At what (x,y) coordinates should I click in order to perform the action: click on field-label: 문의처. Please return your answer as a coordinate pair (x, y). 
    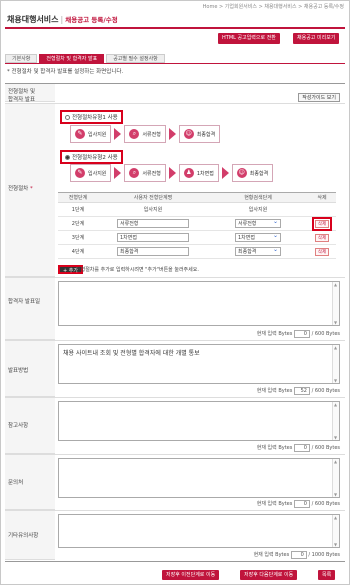
    Looking at the image, I should click on (16, 483).